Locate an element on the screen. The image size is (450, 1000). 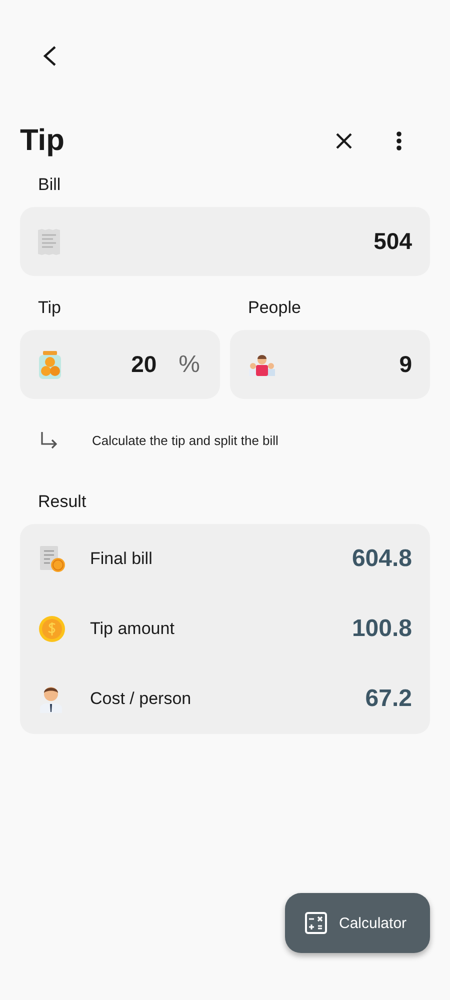
back-icon is located at coordinates (50, 56).